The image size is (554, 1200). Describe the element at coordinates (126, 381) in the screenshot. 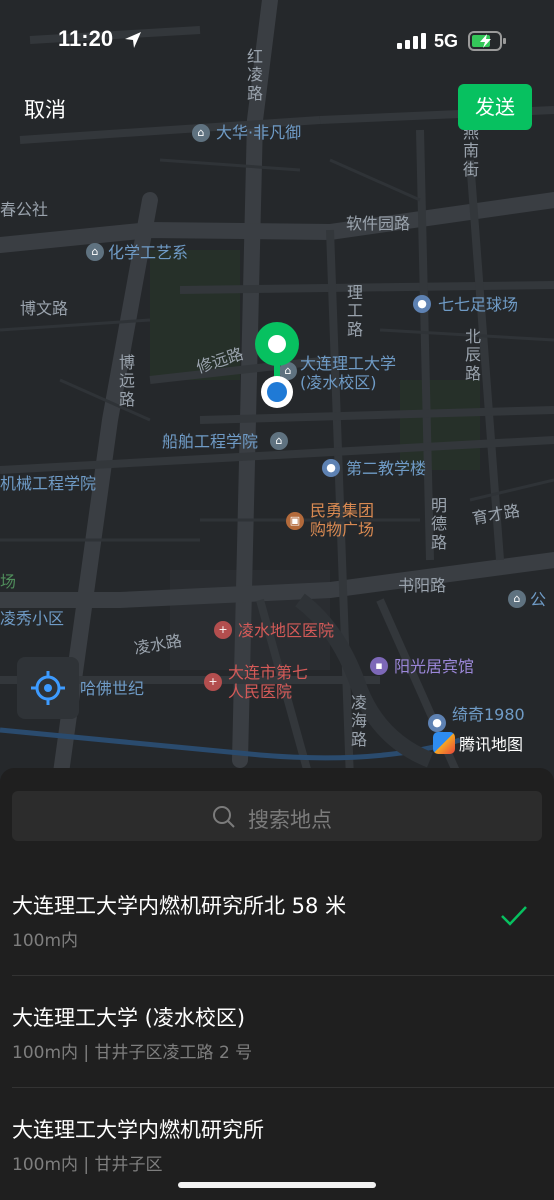

I see `road-label: 博远路` at that location.